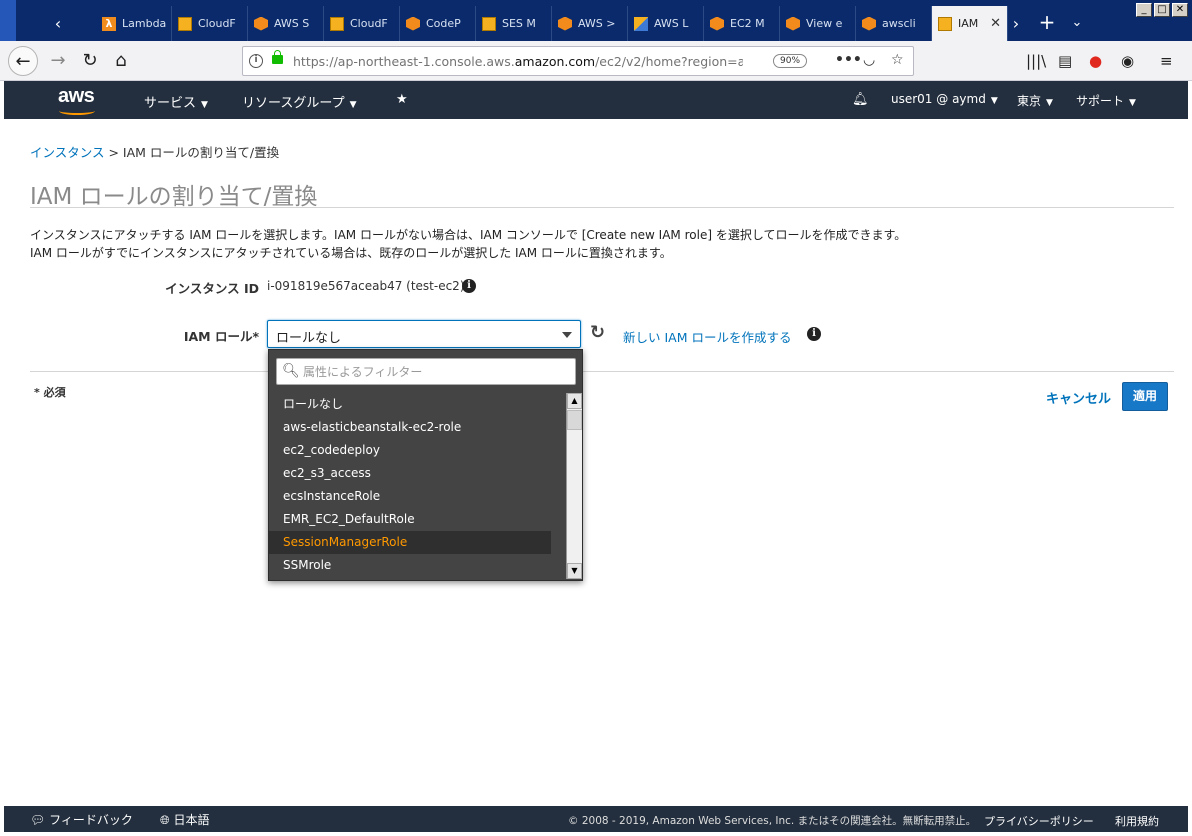 Image resolution: width=1192 pixels, height=836 pixels. What do you see at coordinates (790, 61) in the screenshot?
I see `zoom-badge: 90%` at bounding box center [790, 61].